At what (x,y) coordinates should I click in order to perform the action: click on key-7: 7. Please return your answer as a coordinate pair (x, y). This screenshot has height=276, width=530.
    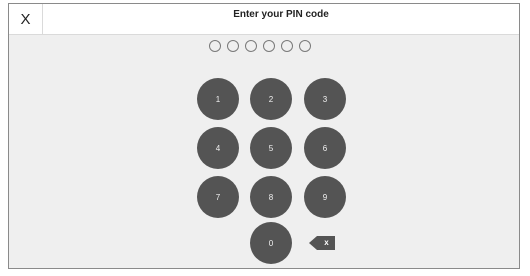
    Looking at the image, I should click on (218, 197).